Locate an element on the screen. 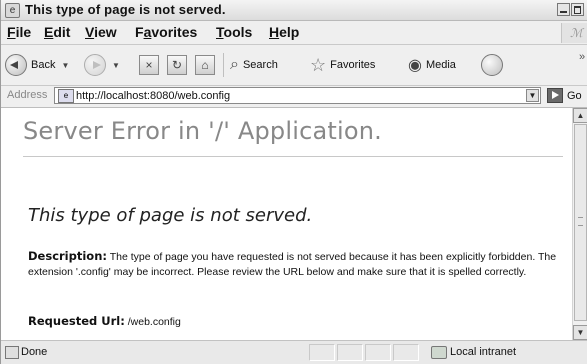 The image size is (587, 364). stop-icon: × is located at coordinates (149, 65).